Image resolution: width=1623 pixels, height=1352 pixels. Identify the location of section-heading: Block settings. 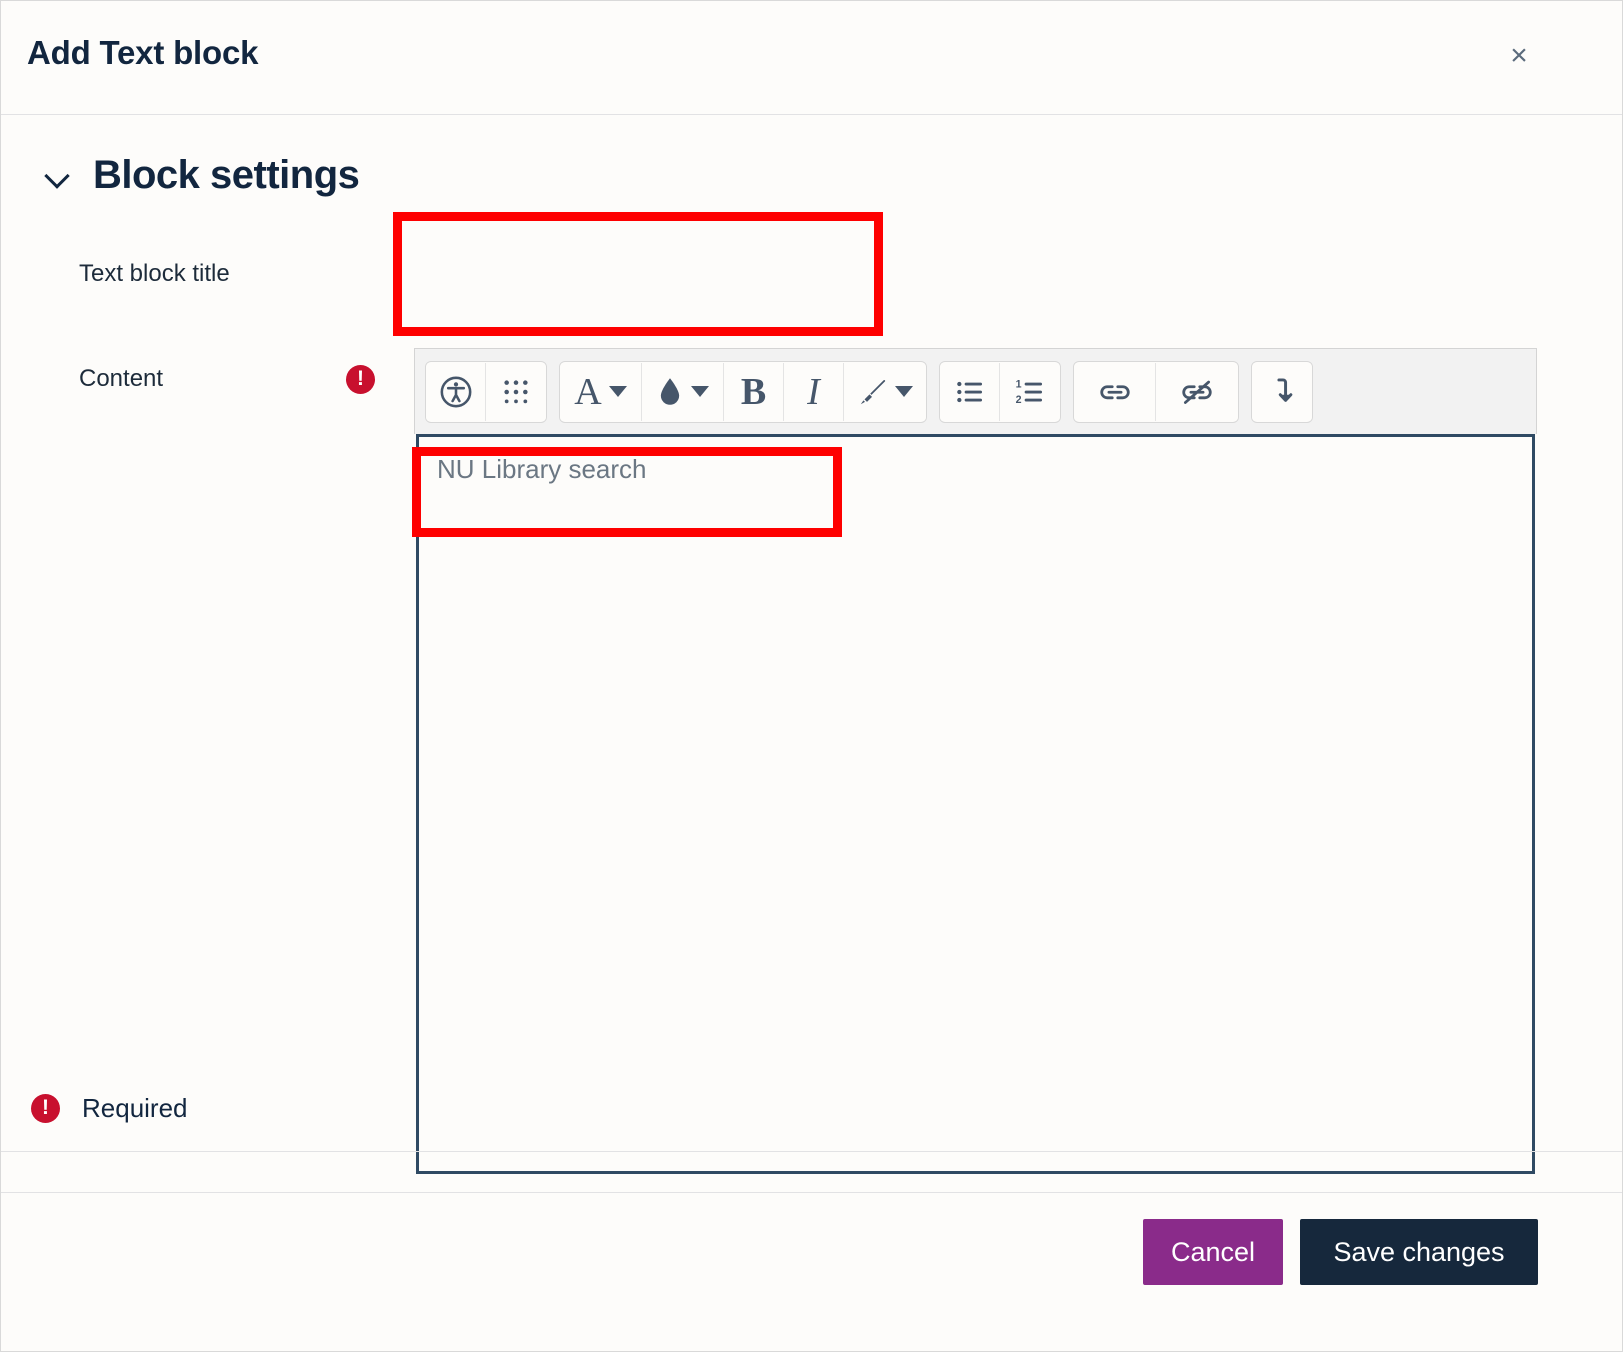
(226, 175).